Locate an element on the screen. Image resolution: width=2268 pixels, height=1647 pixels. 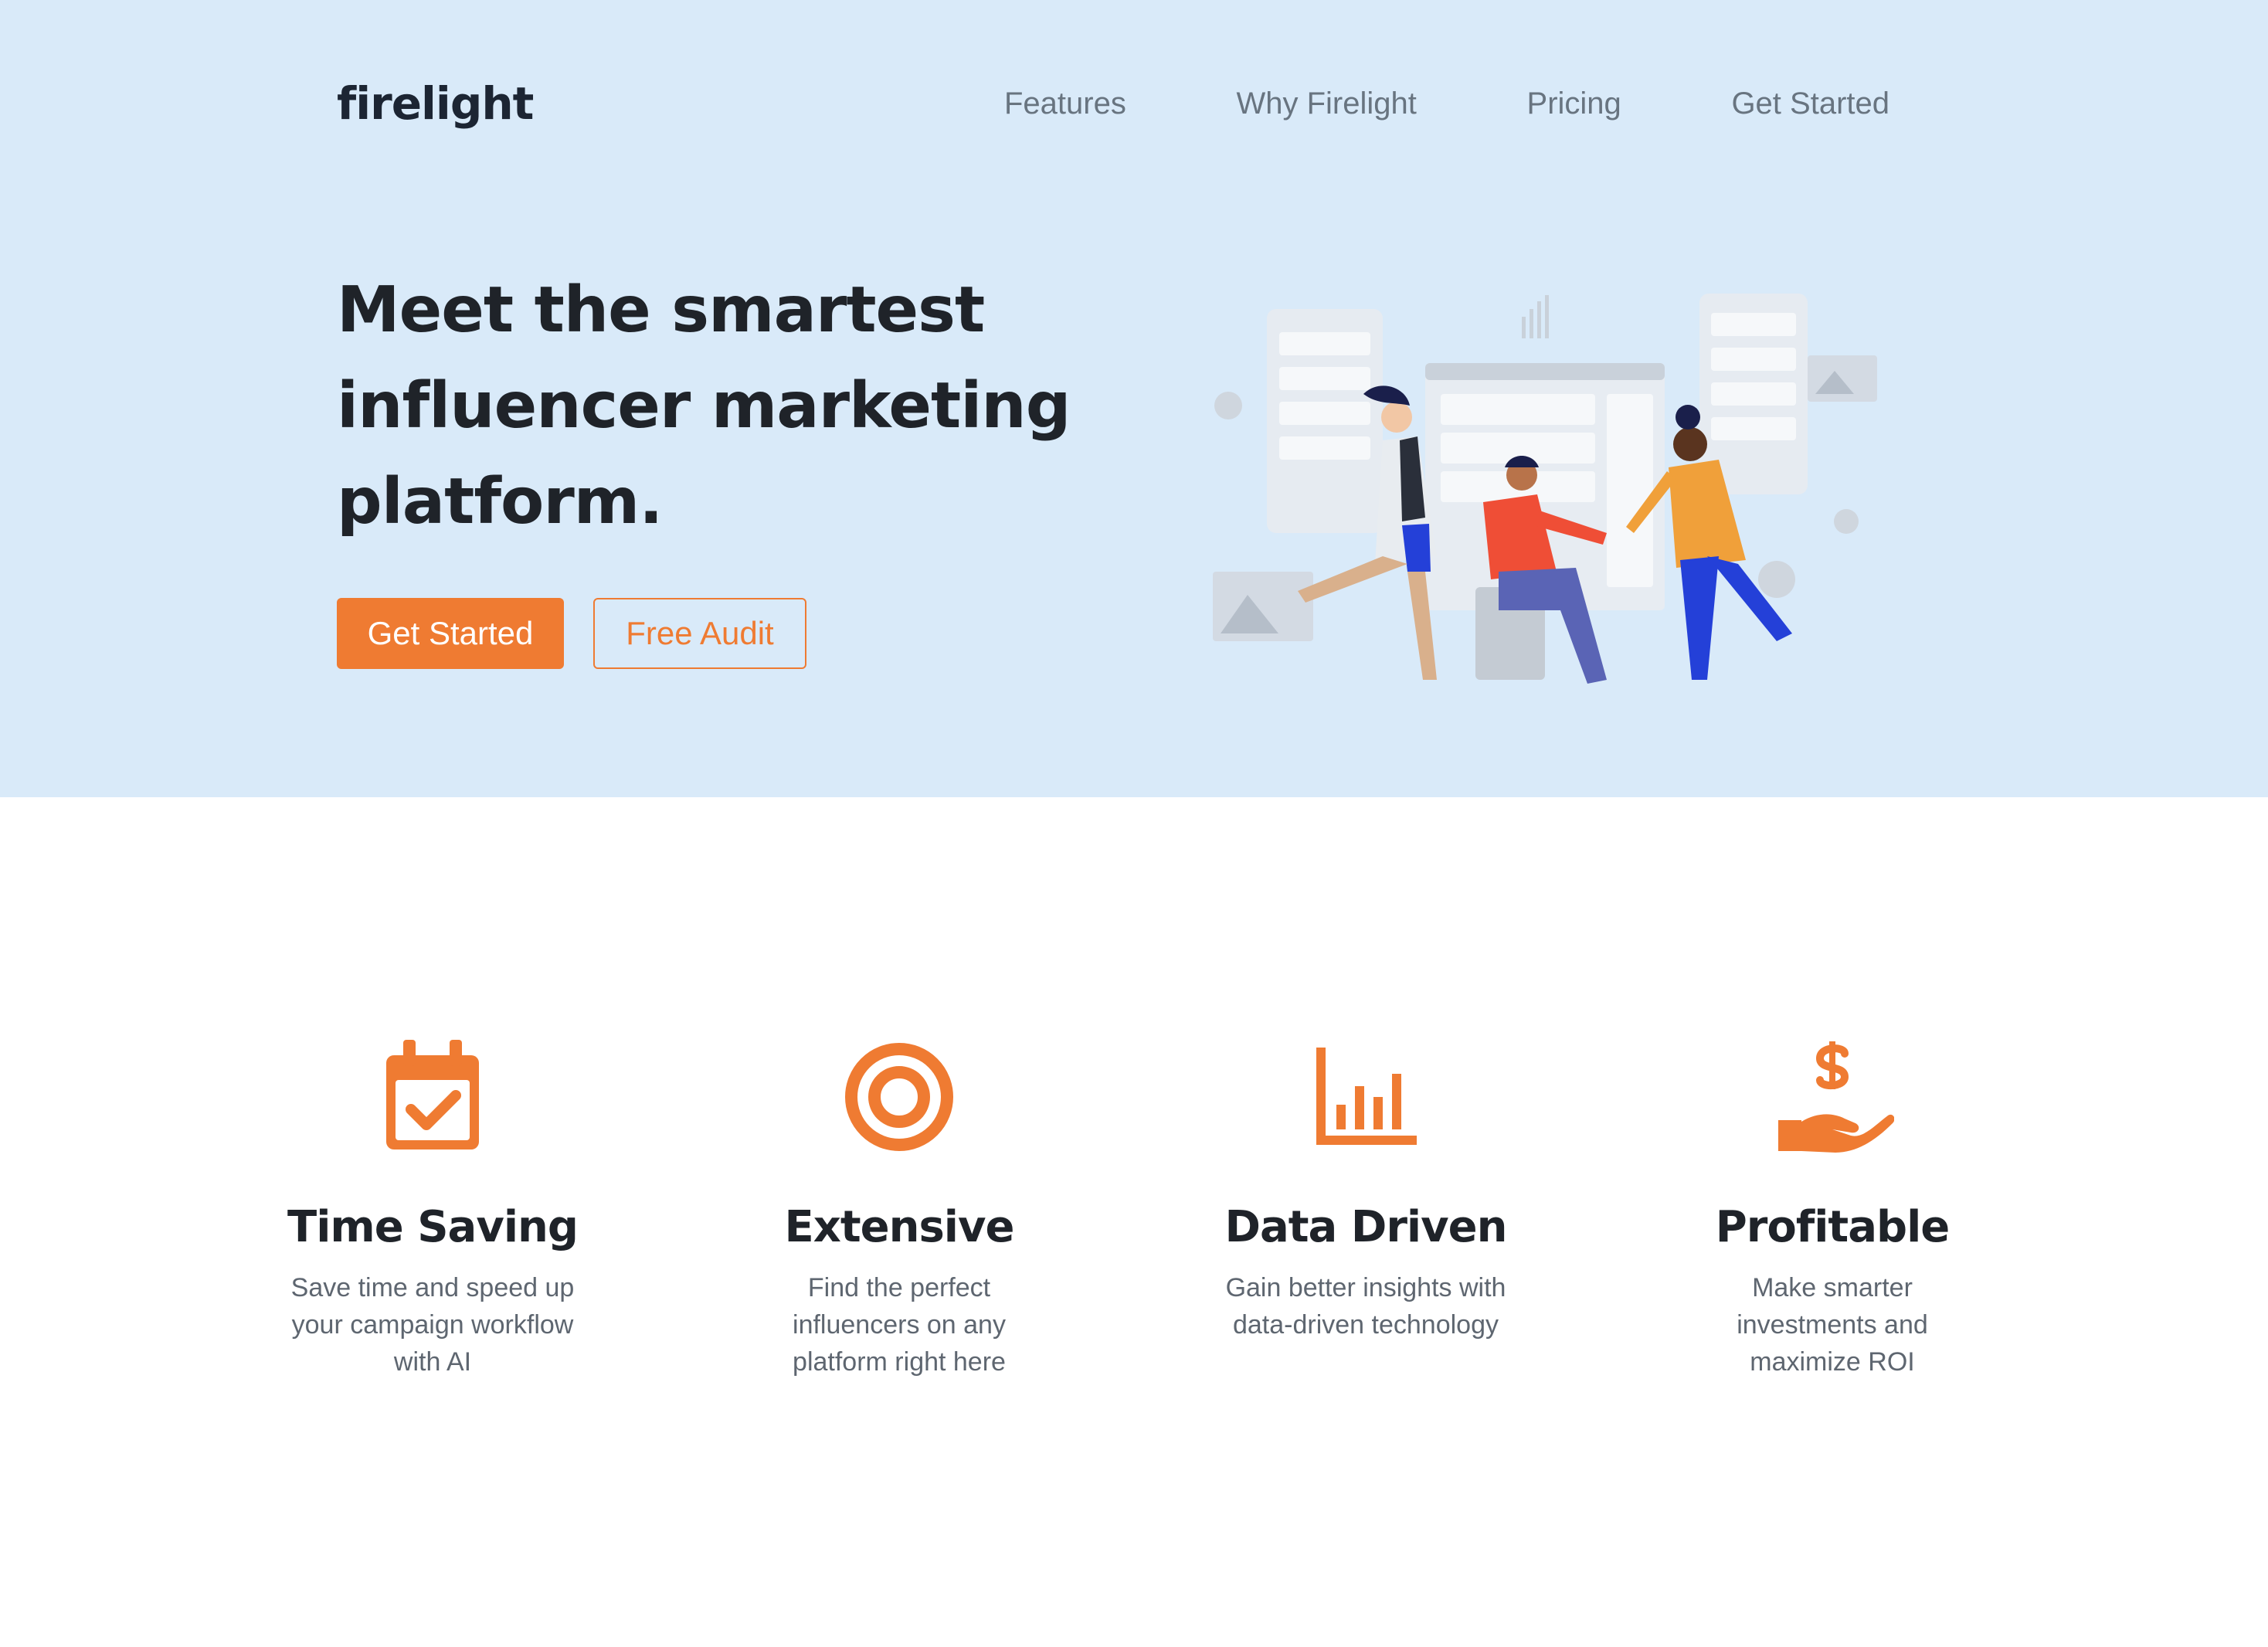
target-icon is located at coordinates (899, 1097).